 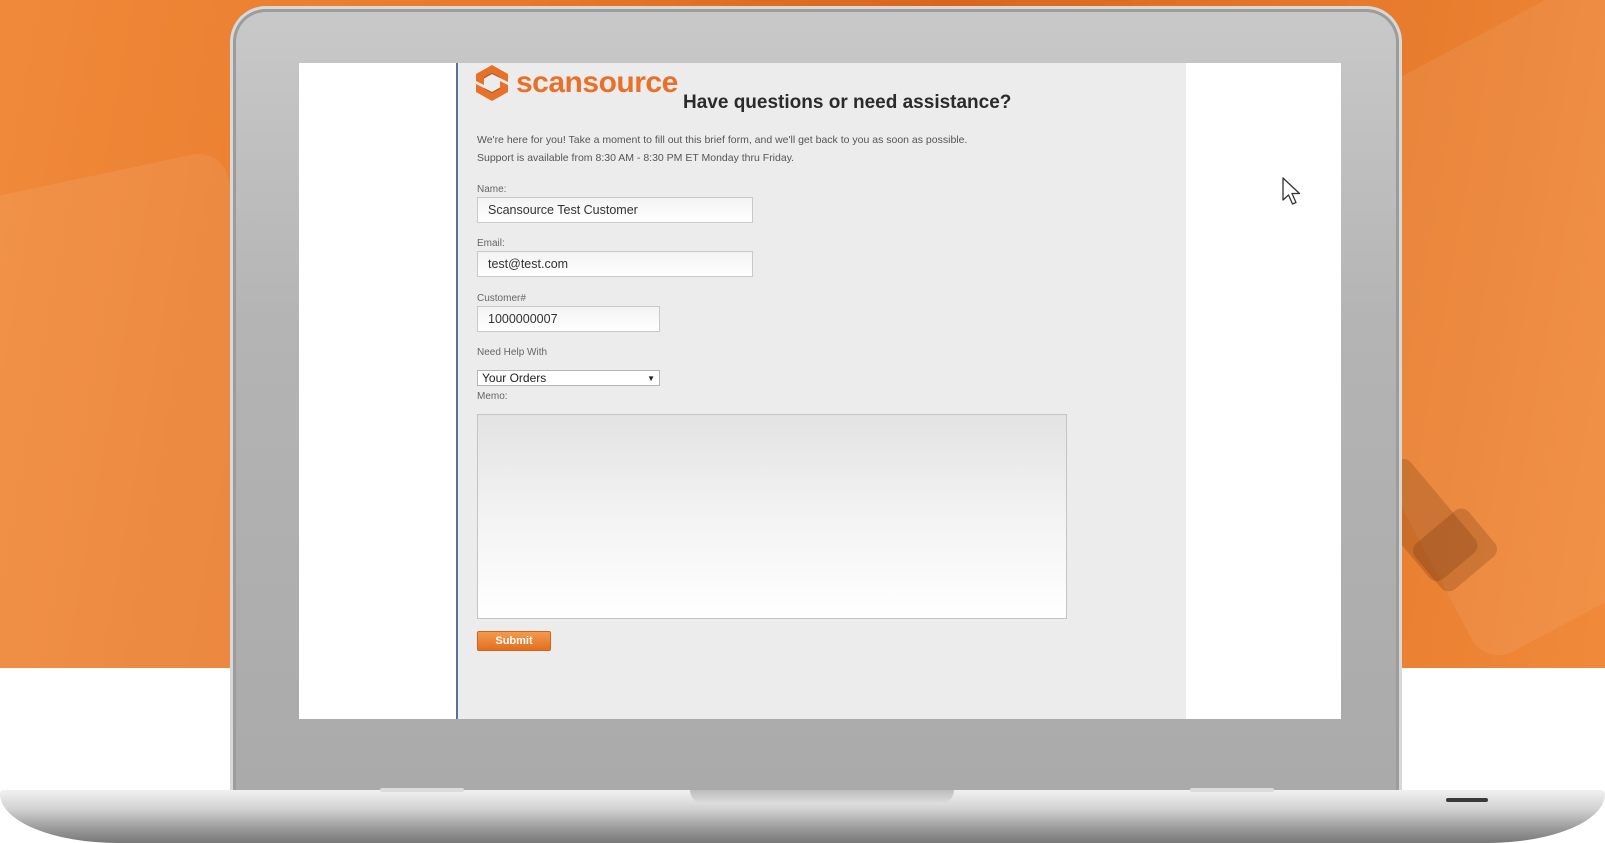 What do you see at coordinates (1232, 790) in the screenshot?
I see `laptop-hinge-right` at bounding box center [1232, 790].